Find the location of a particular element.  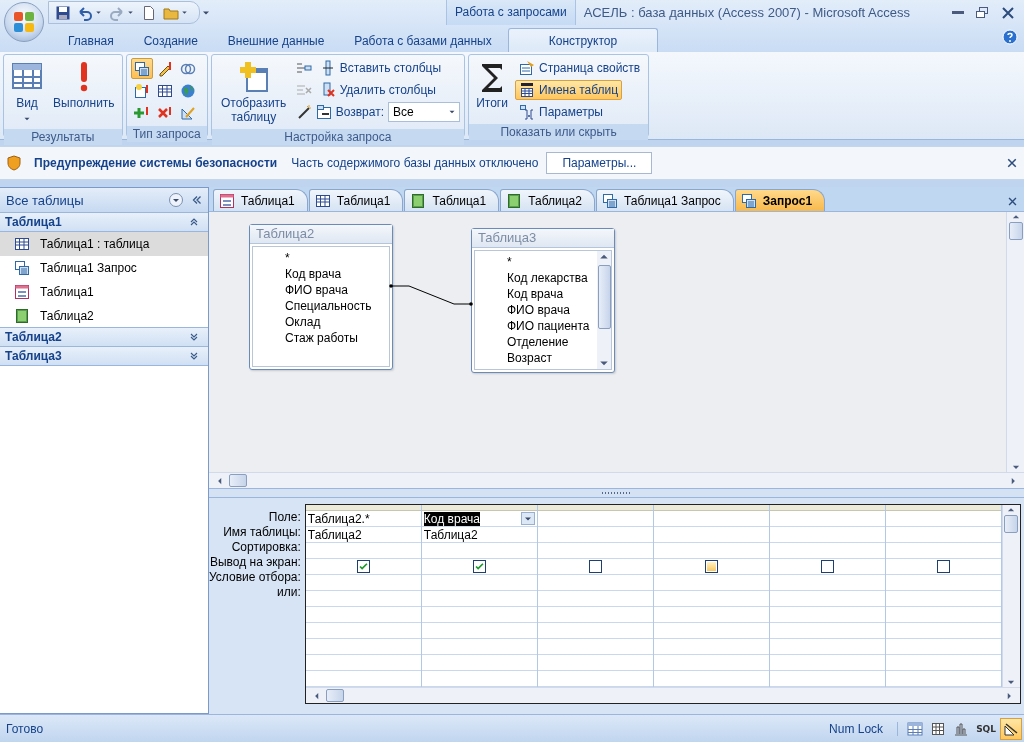

table-field-list: Таблица2 * Код врача ФИО врача Специальность Оклад Стаж работы is located at coordinates (321, 297).